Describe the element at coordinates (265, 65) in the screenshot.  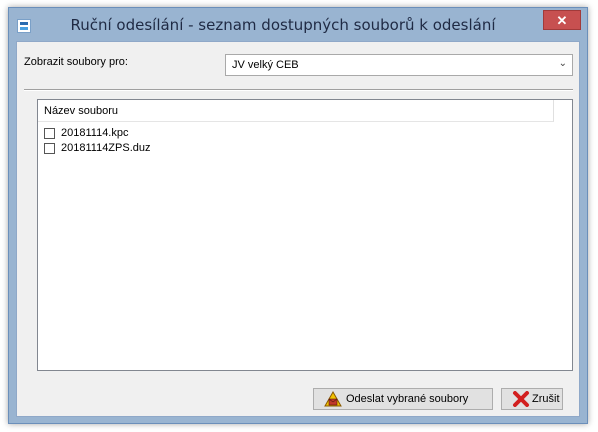
I see `filter-selected-value: JV velký CEB` at that location.